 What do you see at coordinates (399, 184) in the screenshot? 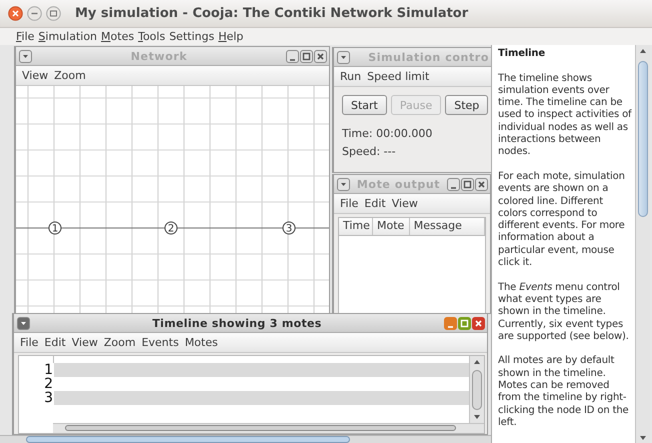
I see `window-title: Mote output` at bounding box center [399, 184].